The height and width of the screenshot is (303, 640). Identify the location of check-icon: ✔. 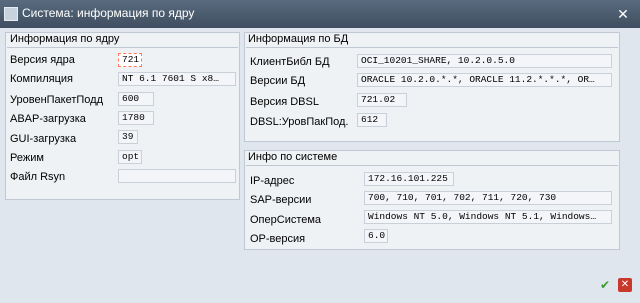
(605, 285).